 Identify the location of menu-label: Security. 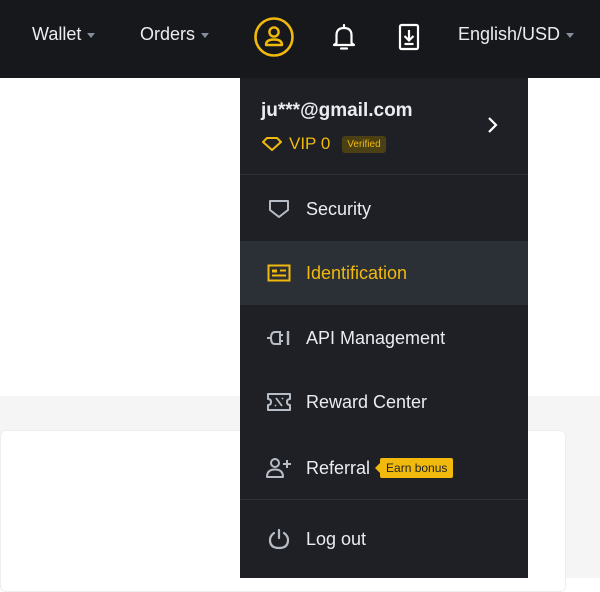
(339, 208).